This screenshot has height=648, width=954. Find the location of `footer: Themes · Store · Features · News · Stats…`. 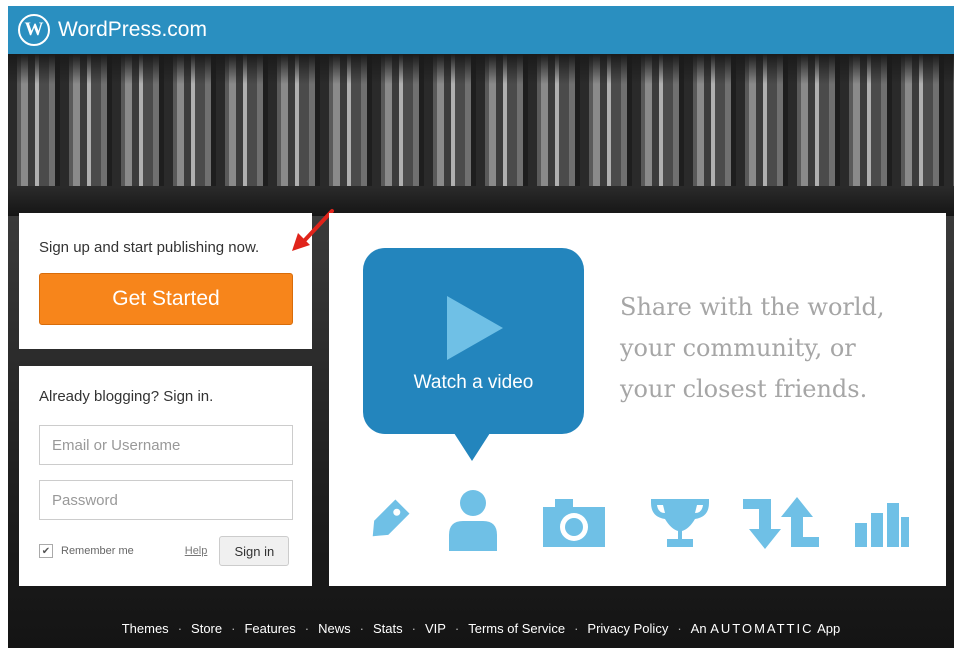

footer: Themes · Store · Features · News · Stats… is located at coordinates (481, 628).